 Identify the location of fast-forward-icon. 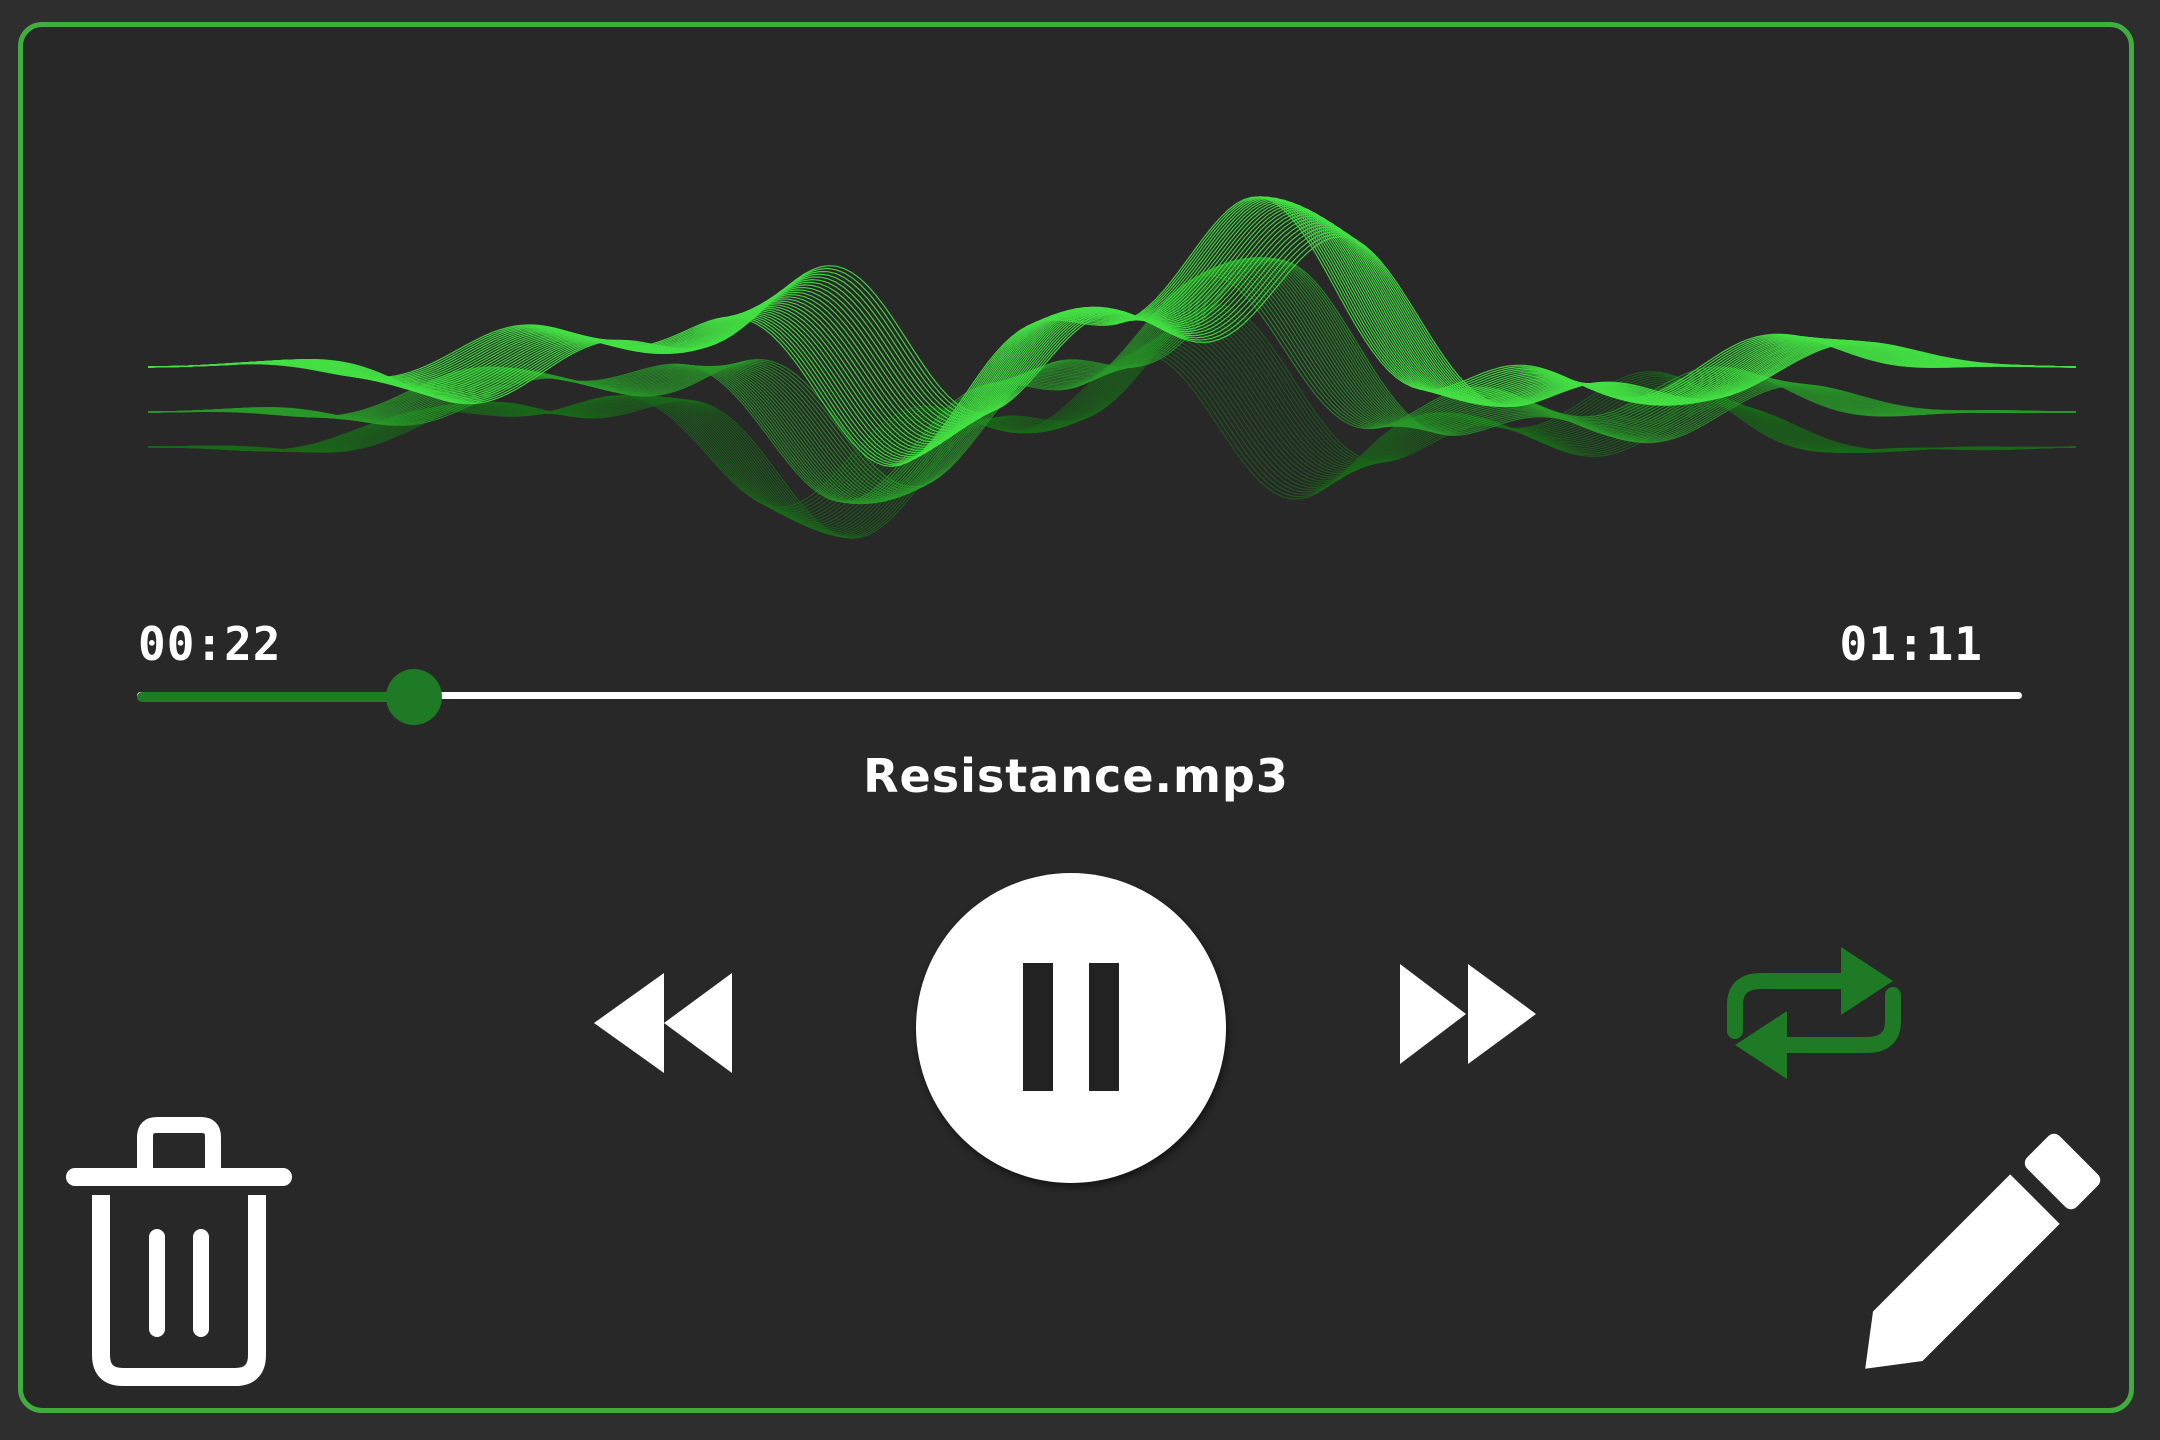
(1468, 1014).